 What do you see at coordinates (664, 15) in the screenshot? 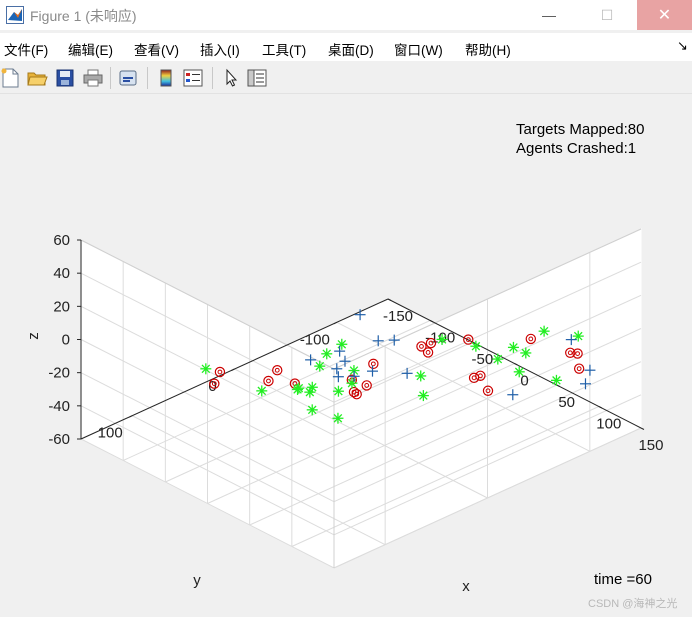
I see `close-button: ✕` at bounding box center [664, 15].